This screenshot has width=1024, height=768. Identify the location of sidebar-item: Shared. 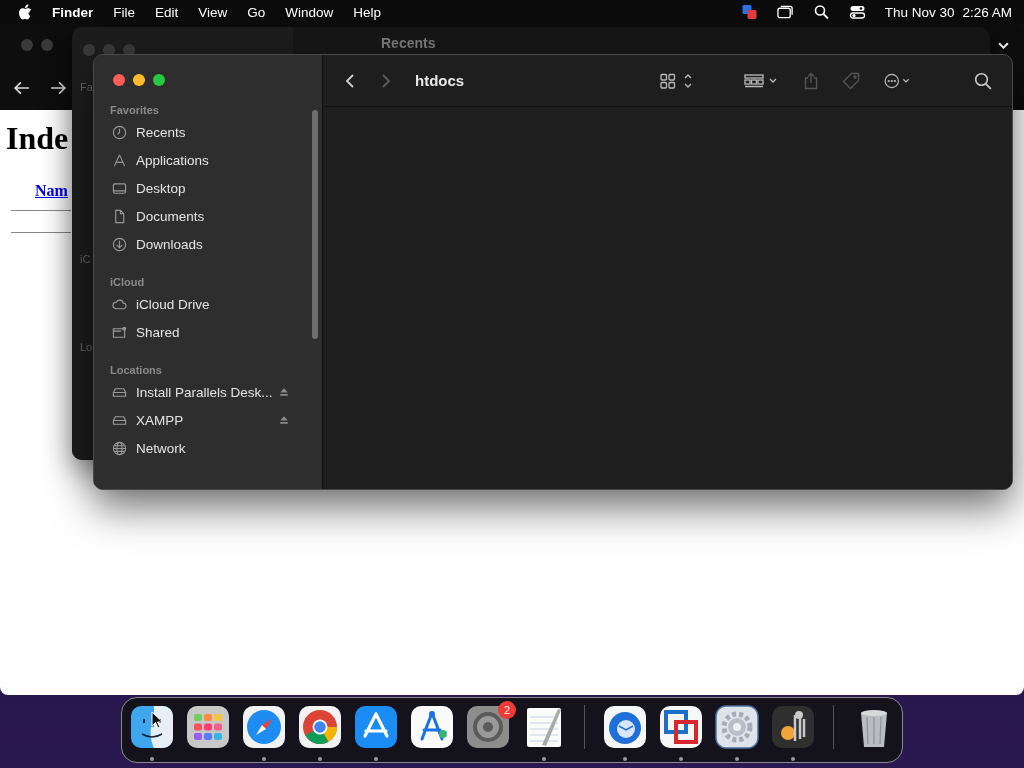
(199, 332).